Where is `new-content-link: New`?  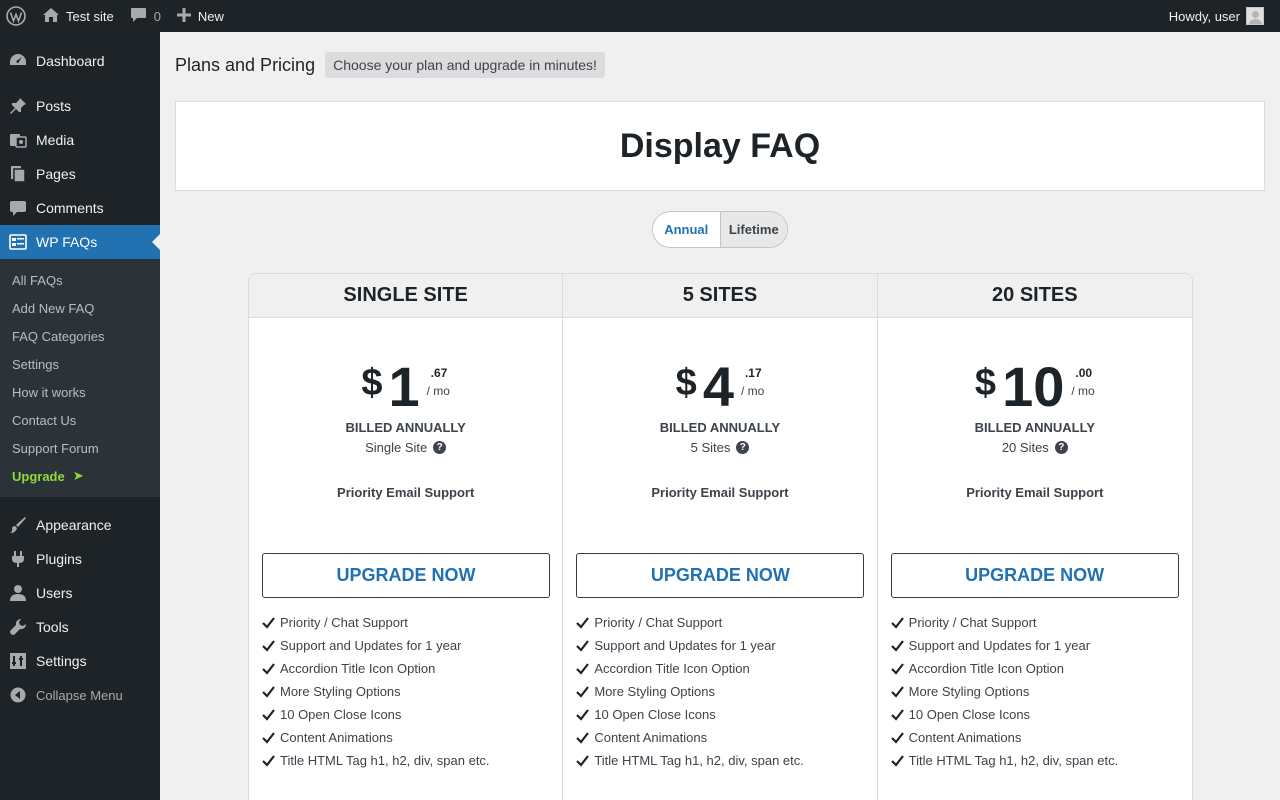 new-content-link: New is located at coordinates (200, 16).